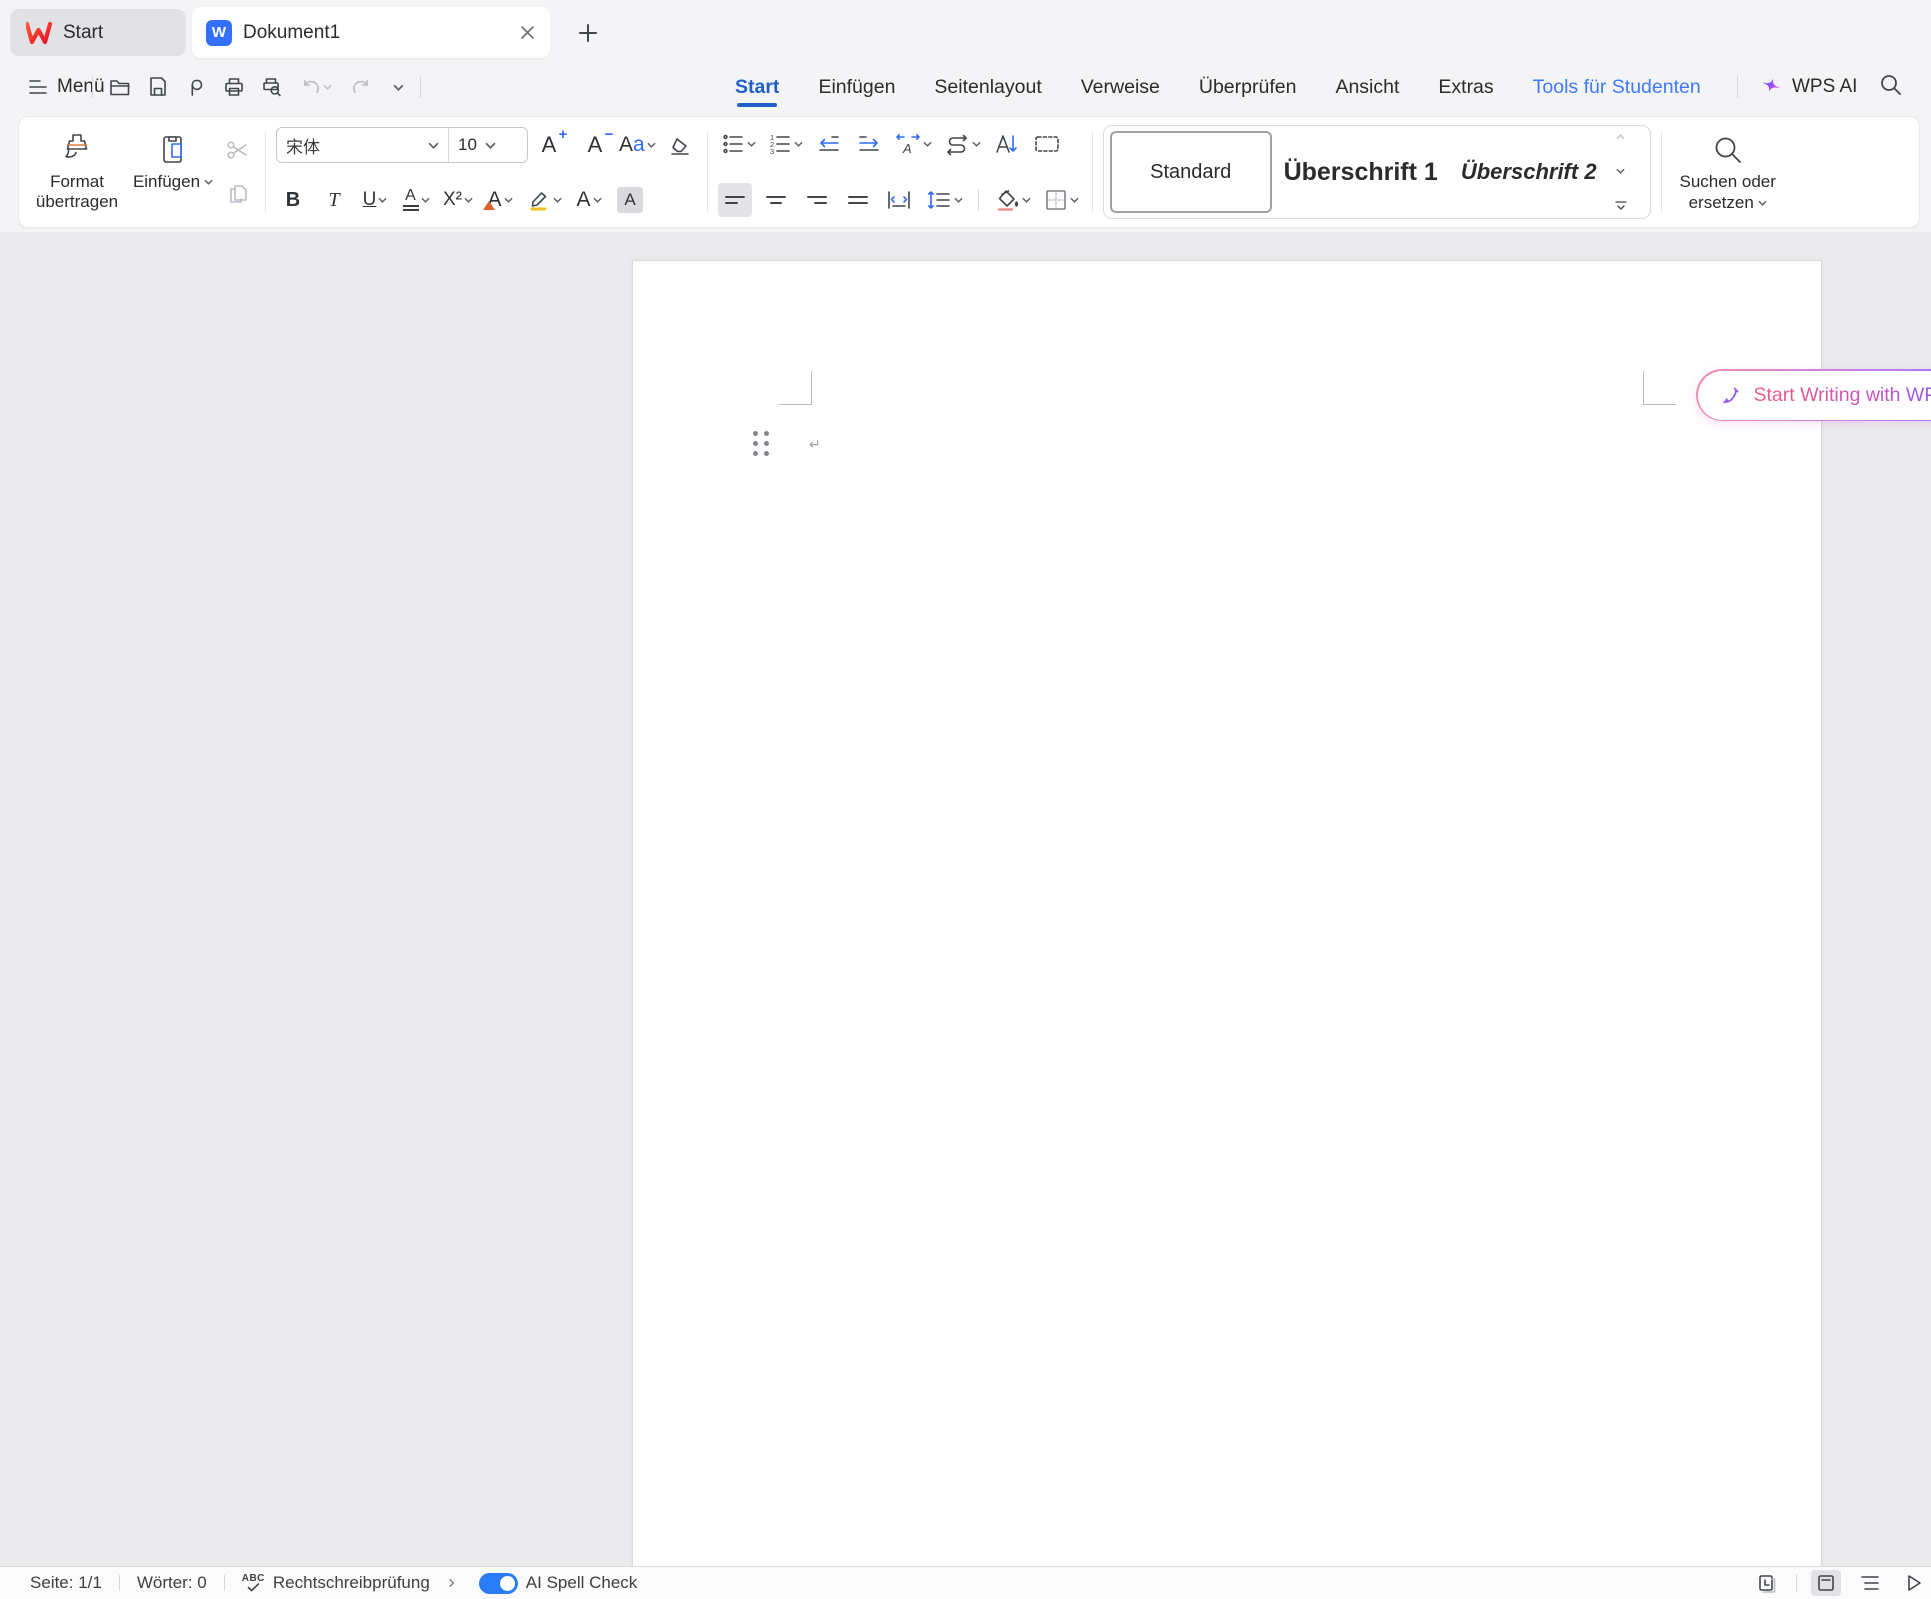 This screenshot has height=1599, width=1931. What do you see at coordinates (1120, 87) in the screenshot?
I see `tab-verweise: Verweise` at bounding box center [1120, 87].